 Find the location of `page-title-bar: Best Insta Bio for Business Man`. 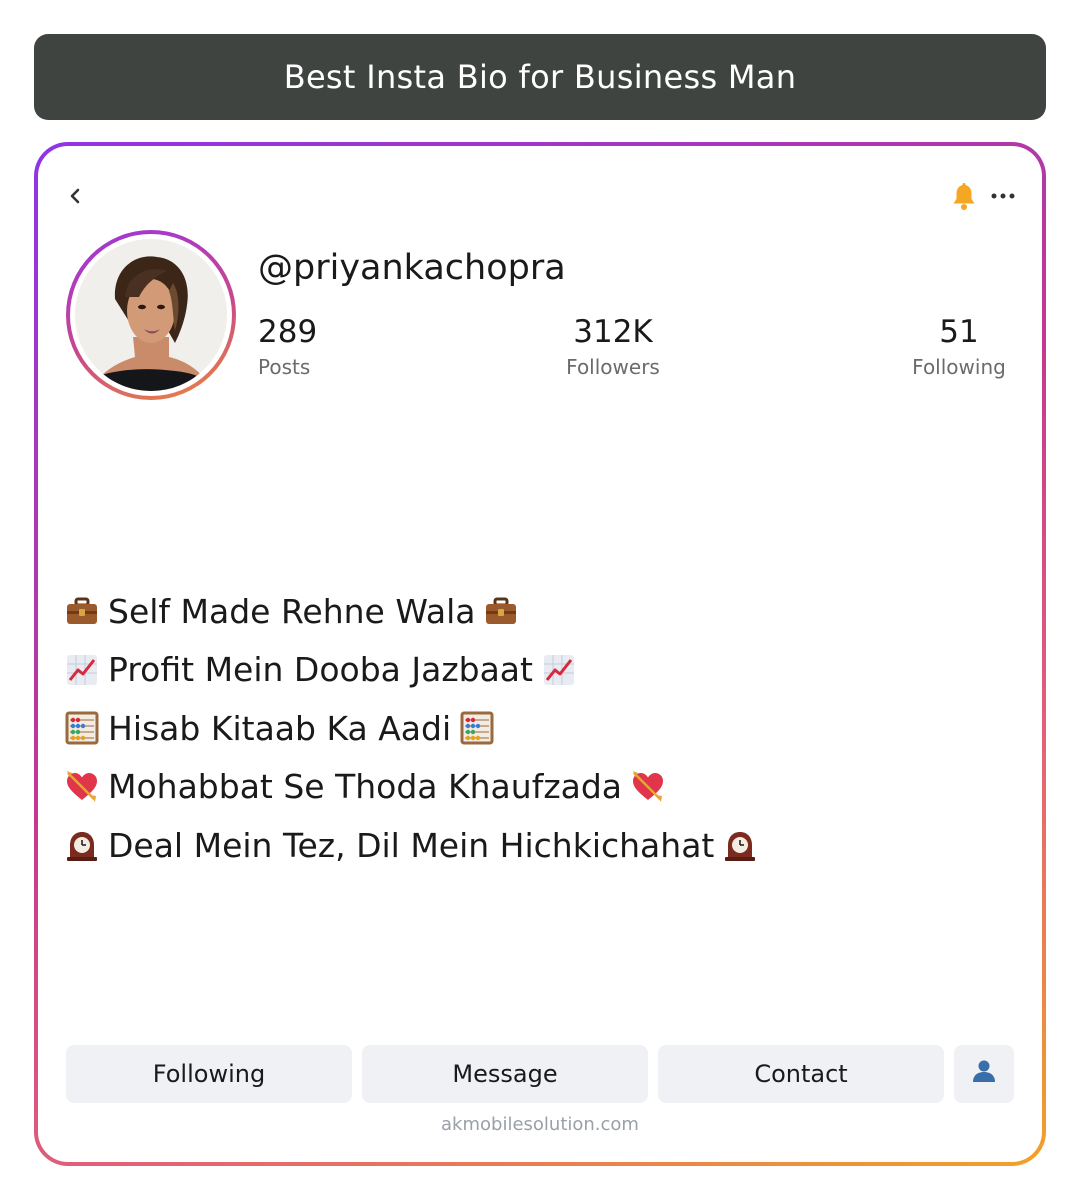

page-title-bar: Best Insta Bio for Business Man is located at coordinates (540, 77).